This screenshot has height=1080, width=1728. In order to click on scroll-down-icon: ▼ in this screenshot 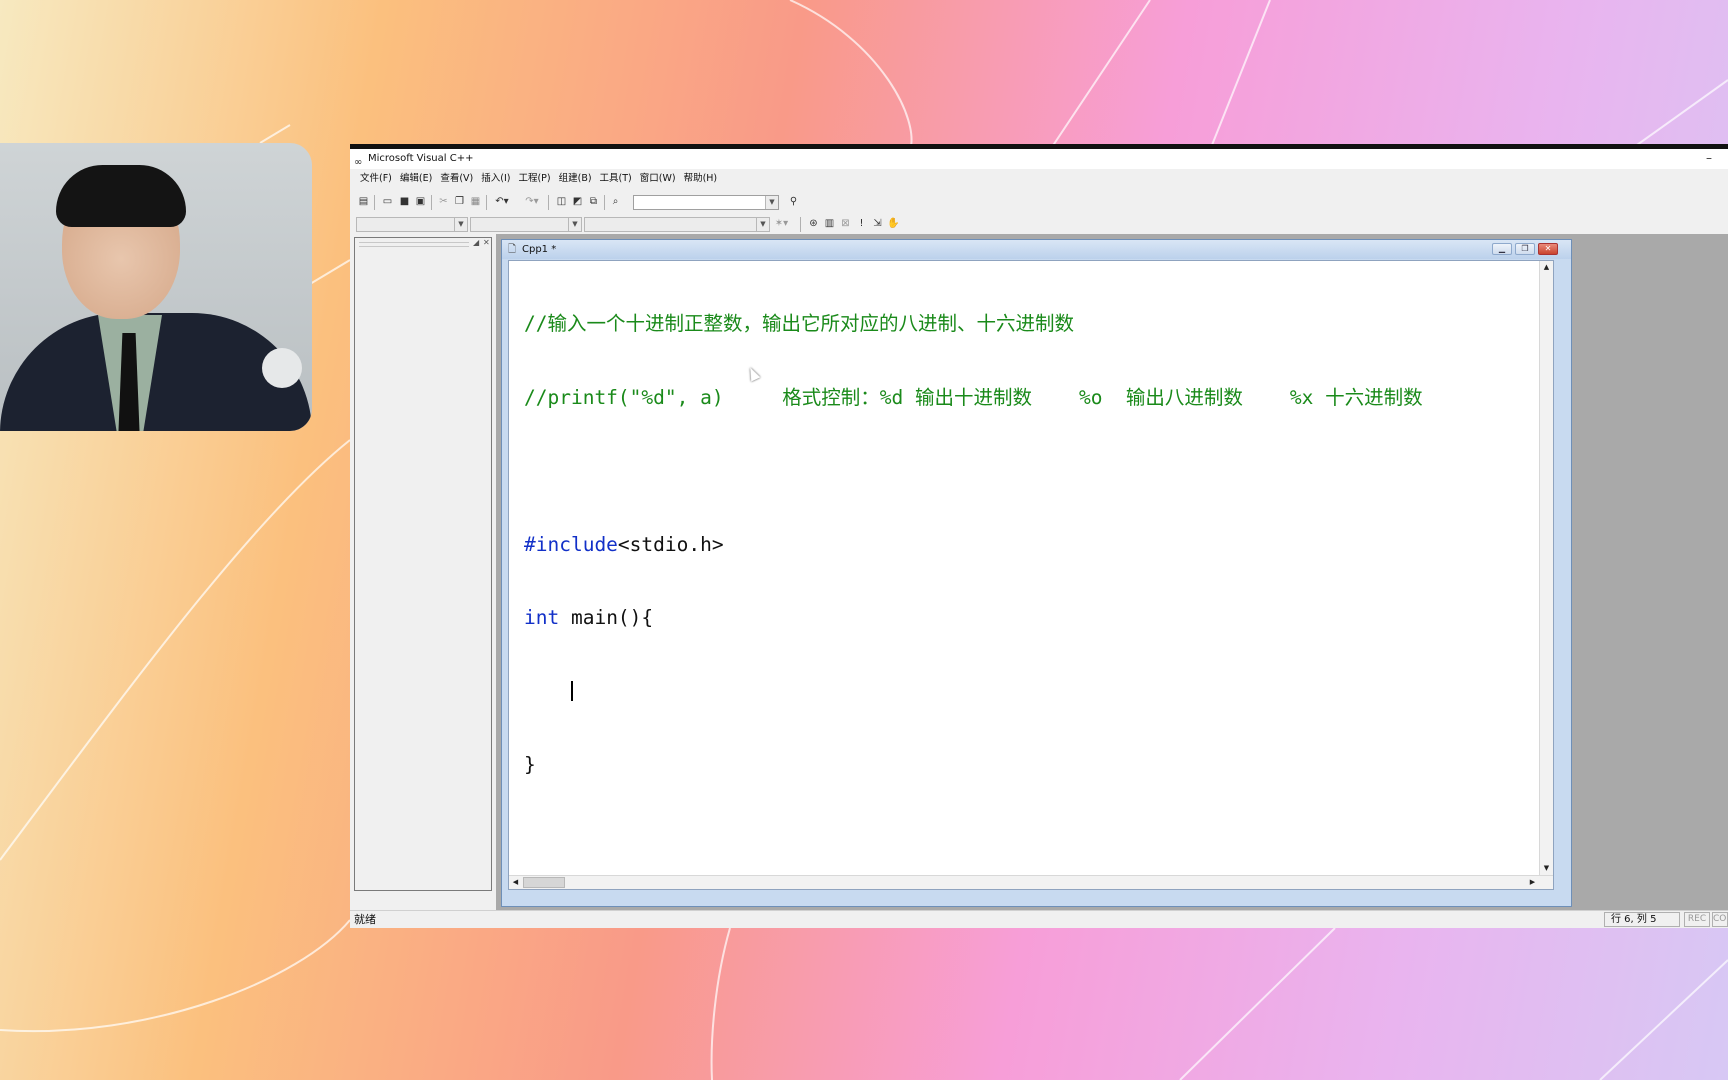, I will do `click(1546, 868)`.